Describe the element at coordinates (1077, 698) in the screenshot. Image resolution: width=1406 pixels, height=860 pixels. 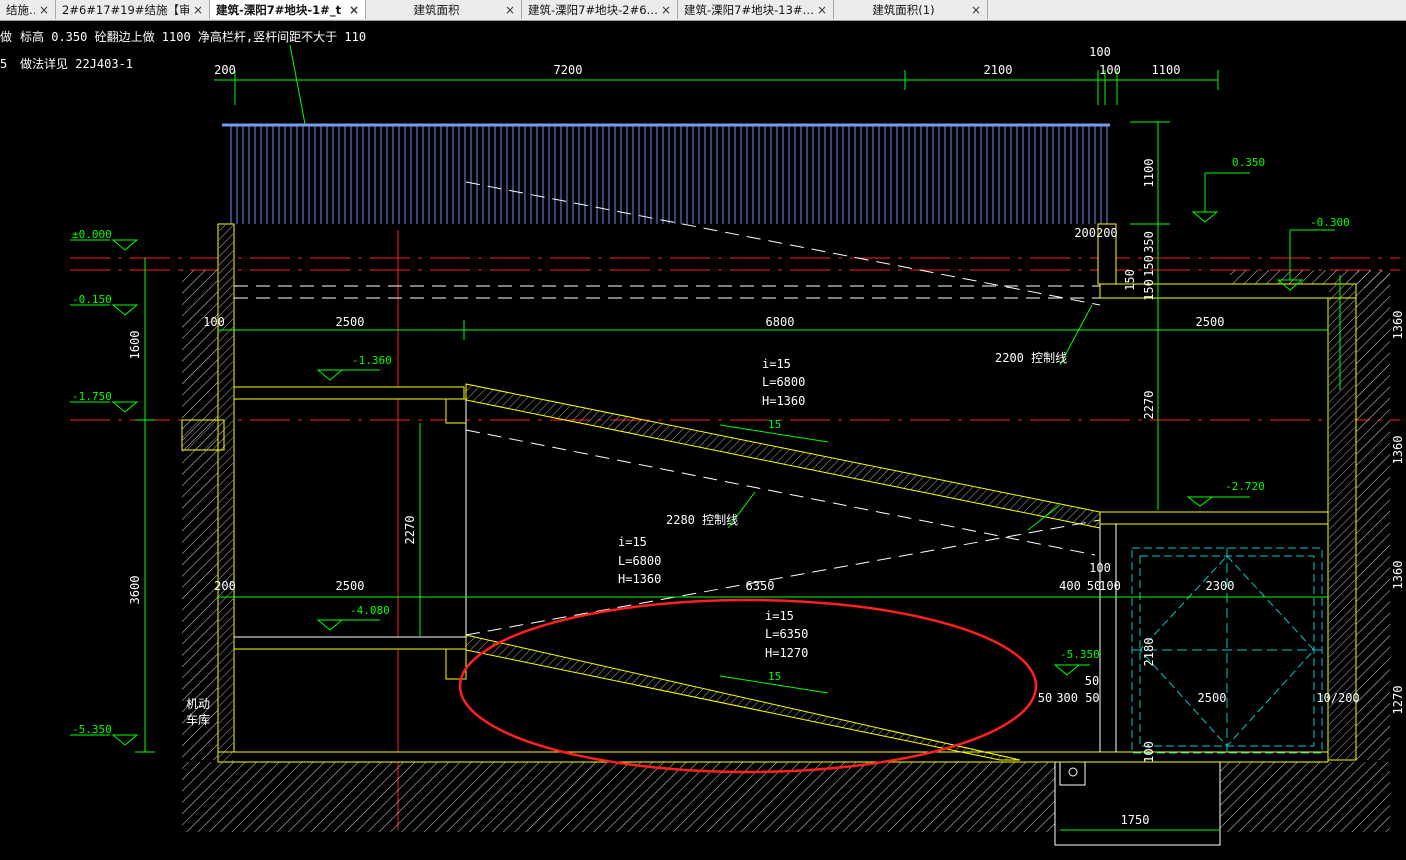
I see `dim: 300 50` at that location.